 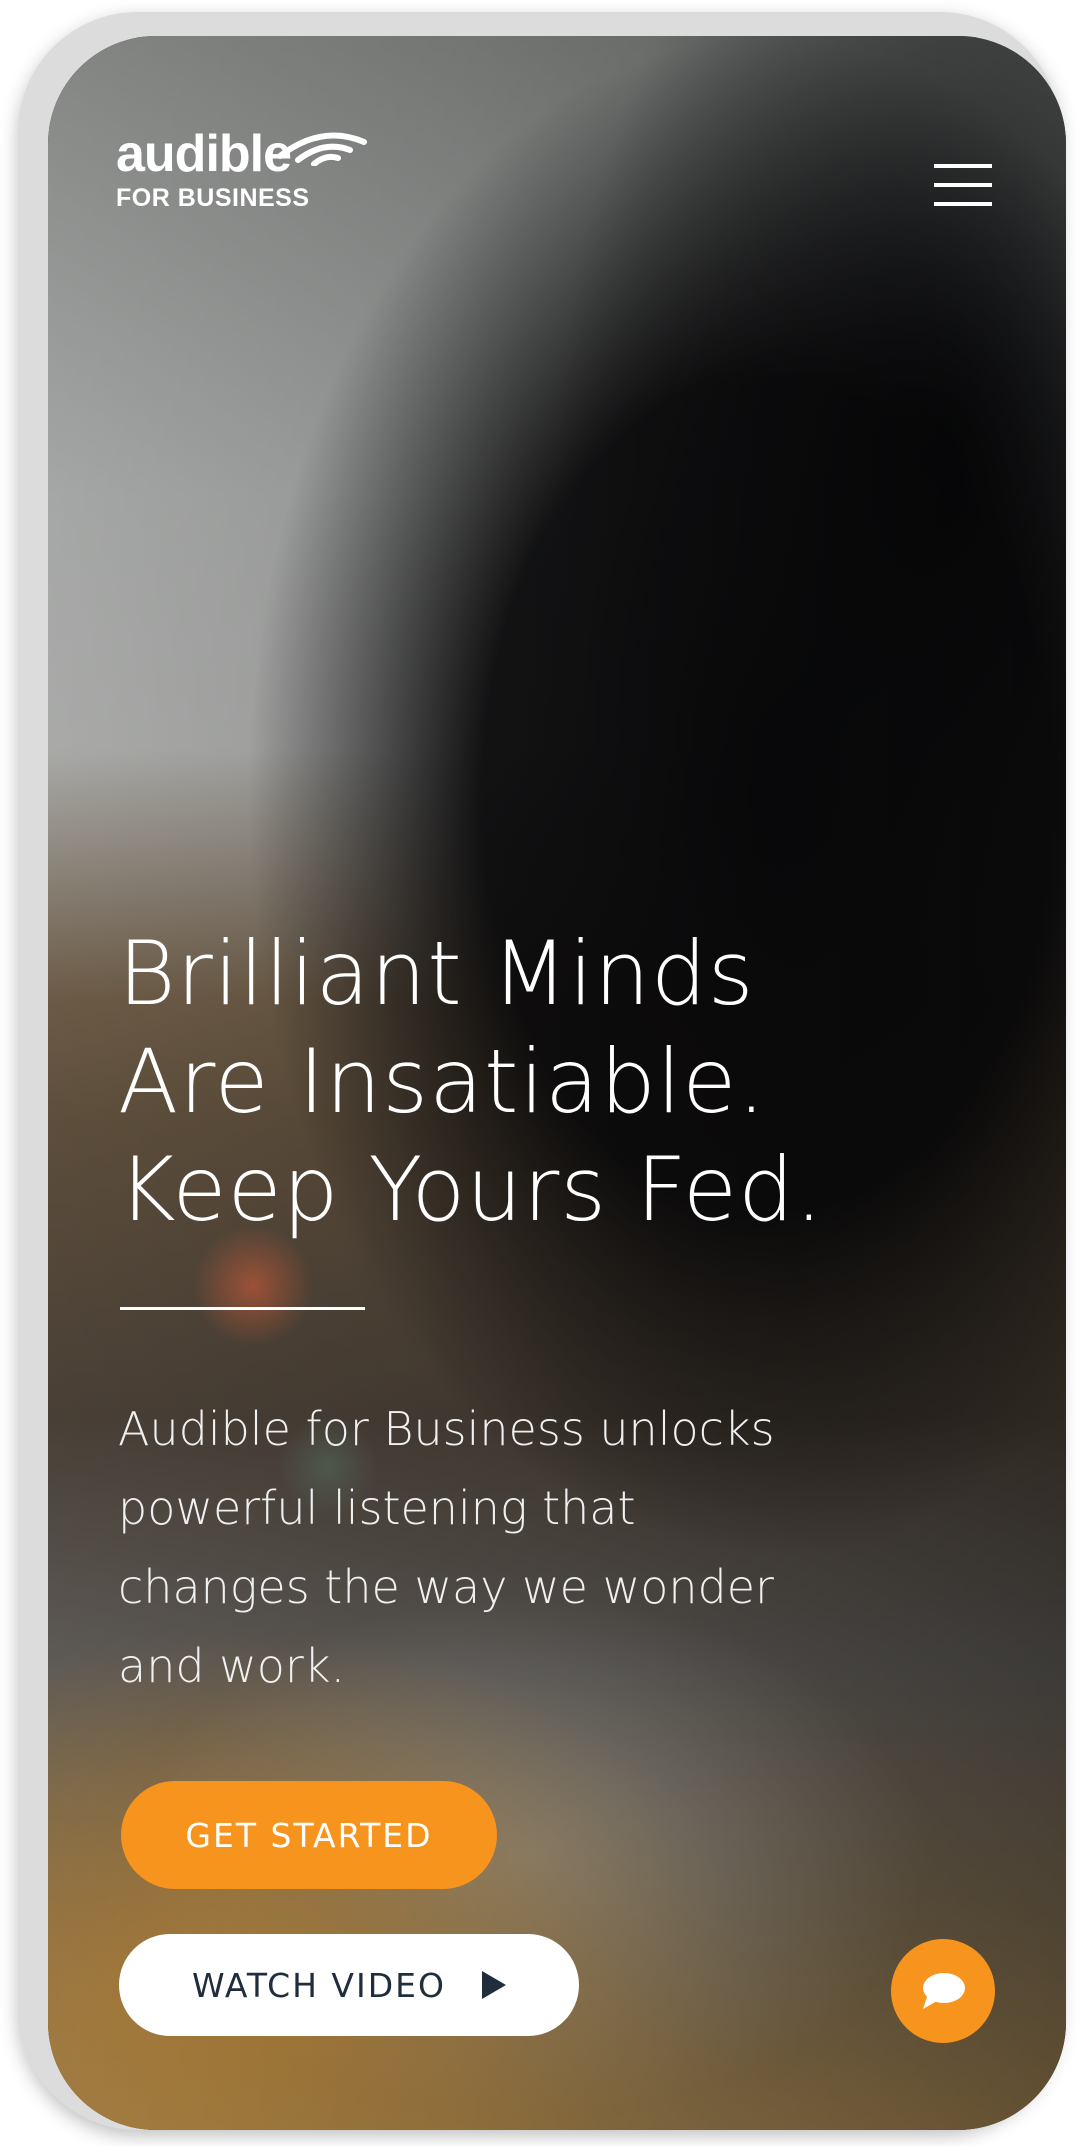 I want to click on chat-button, so click(x=943, y=1991).